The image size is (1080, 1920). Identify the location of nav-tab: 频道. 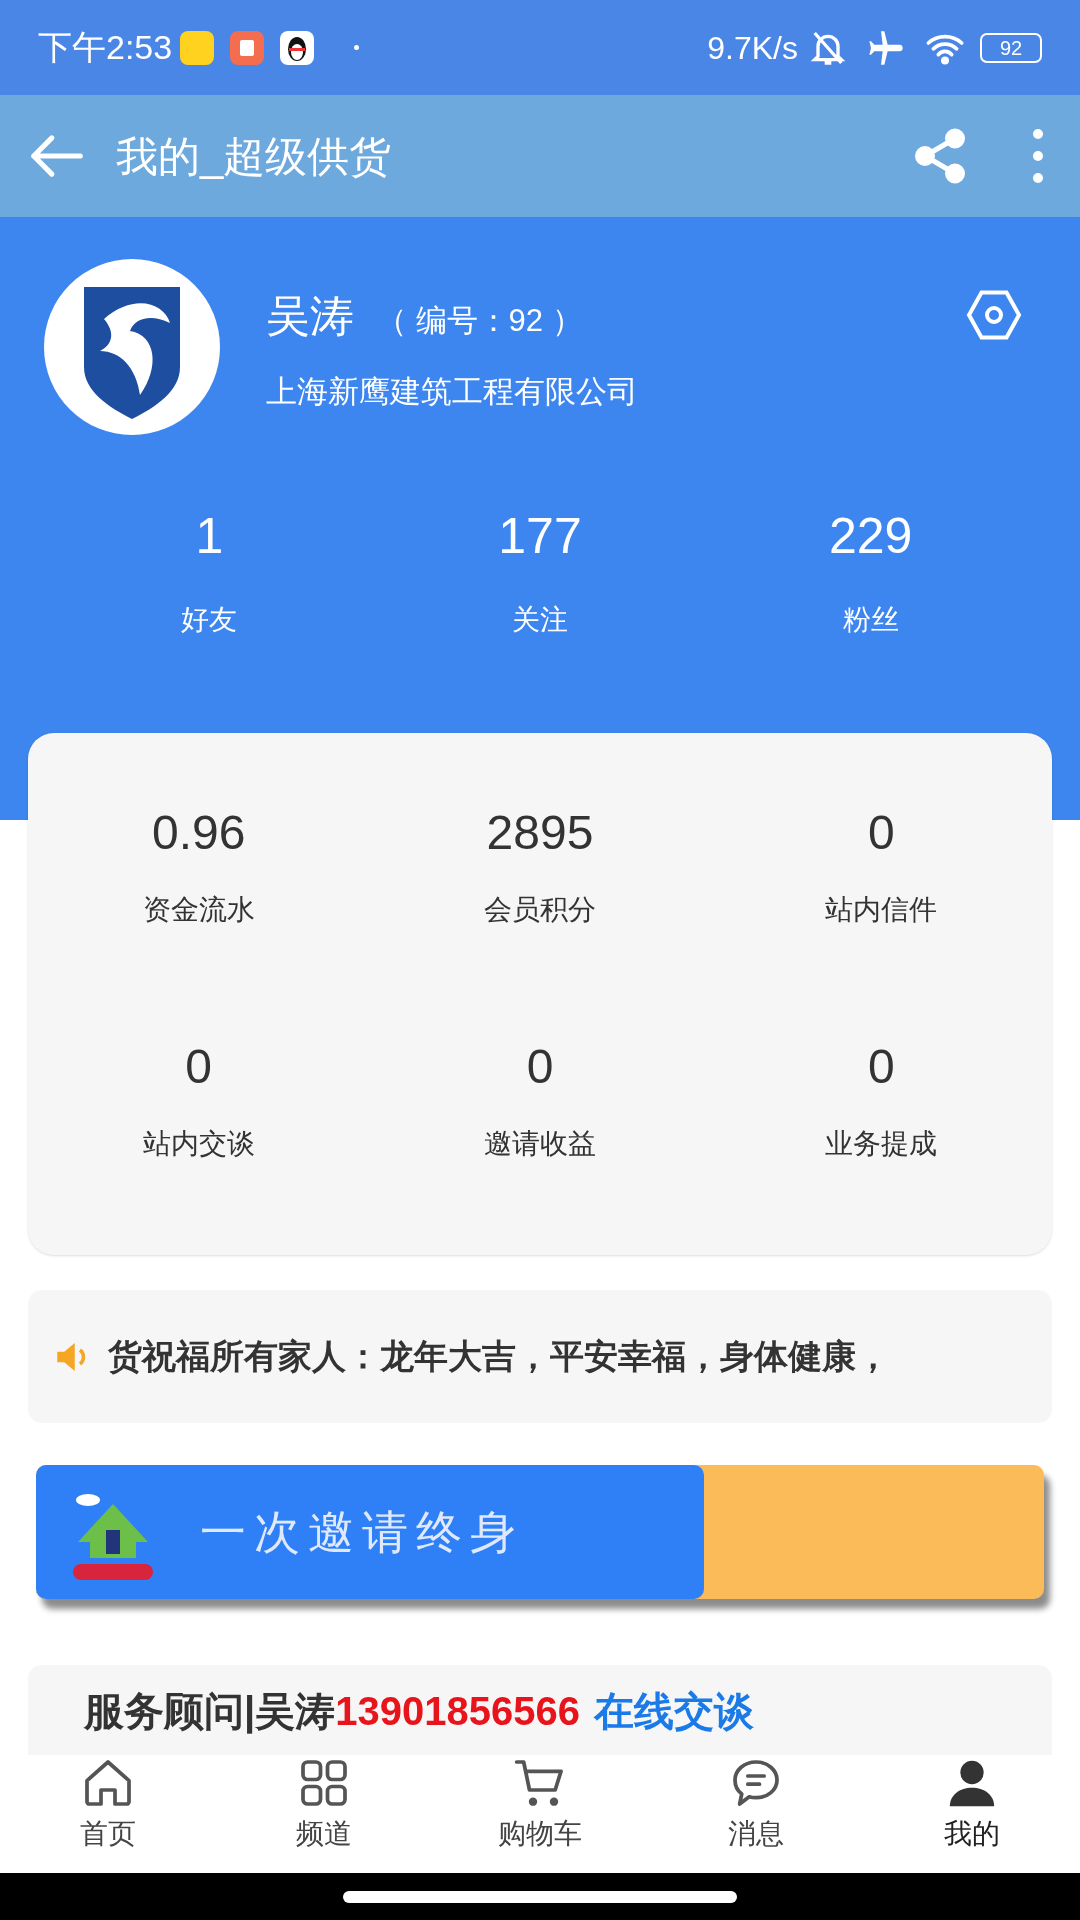
(324, 1814).